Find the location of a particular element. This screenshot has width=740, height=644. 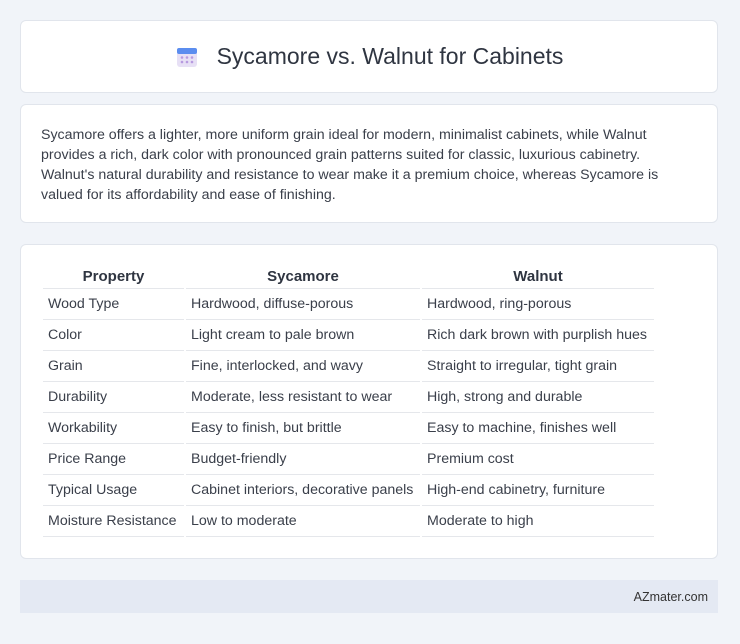

cell-property: Wood Type is located at coordinates (113, 304).